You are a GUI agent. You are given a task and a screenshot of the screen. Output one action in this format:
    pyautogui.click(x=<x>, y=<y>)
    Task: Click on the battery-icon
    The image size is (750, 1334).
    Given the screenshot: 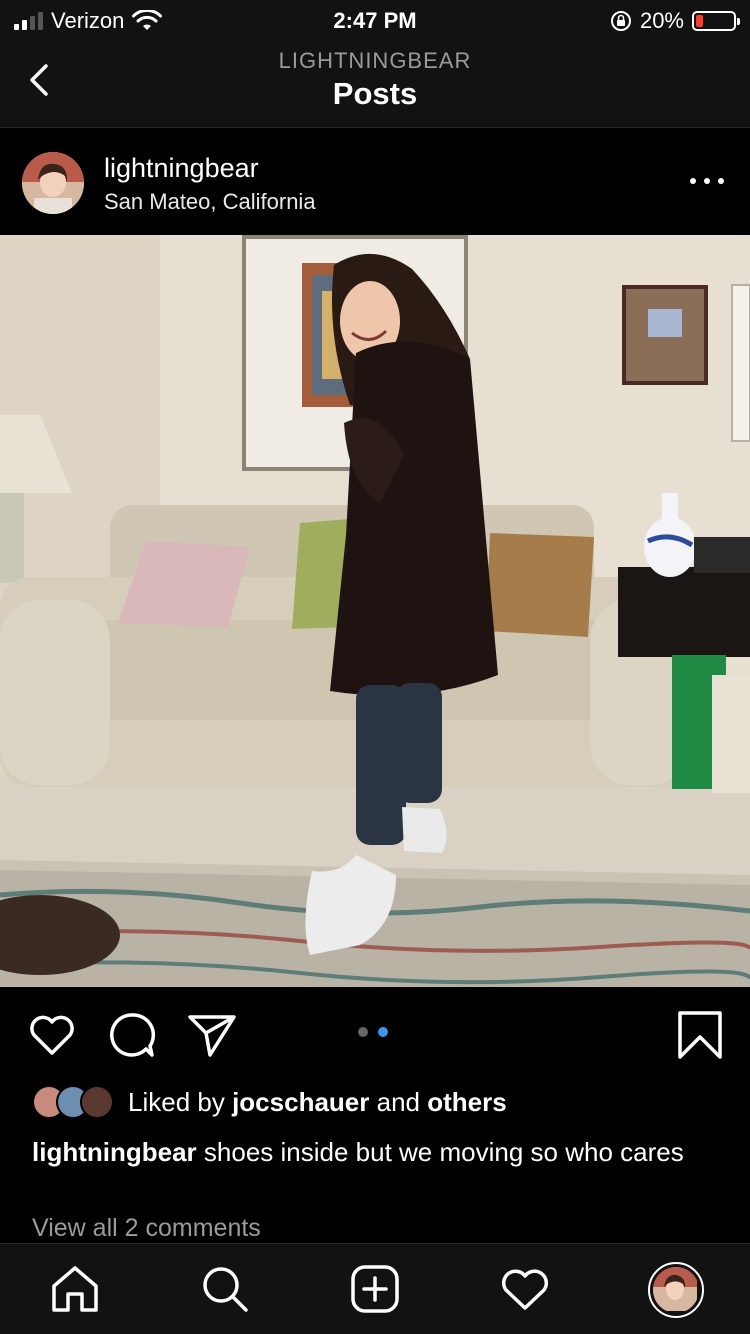 What is the action you would take?
    pyautogui.click(x=716, y=21)
    